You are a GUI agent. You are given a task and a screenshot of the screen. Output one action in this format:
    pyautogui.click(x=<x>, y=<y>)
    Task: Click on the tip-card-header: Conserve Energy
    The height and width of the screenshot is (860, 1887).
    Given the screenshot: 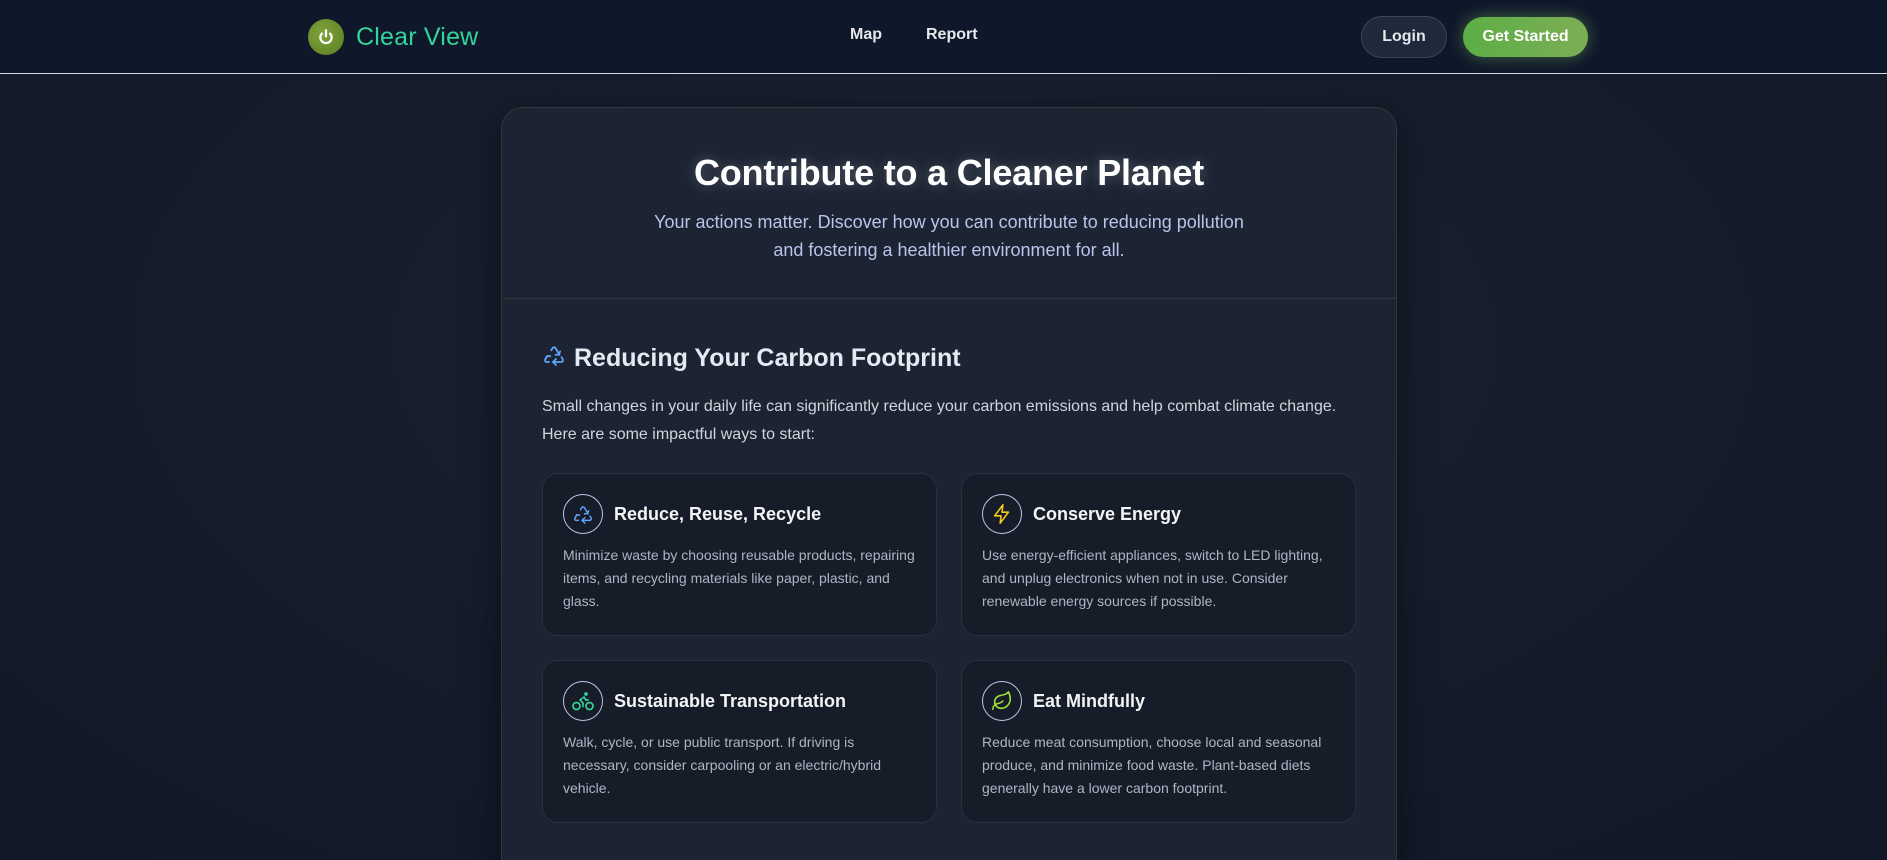 What is the action you would take?
    pyautogui.click(x=1158, y=514)
    